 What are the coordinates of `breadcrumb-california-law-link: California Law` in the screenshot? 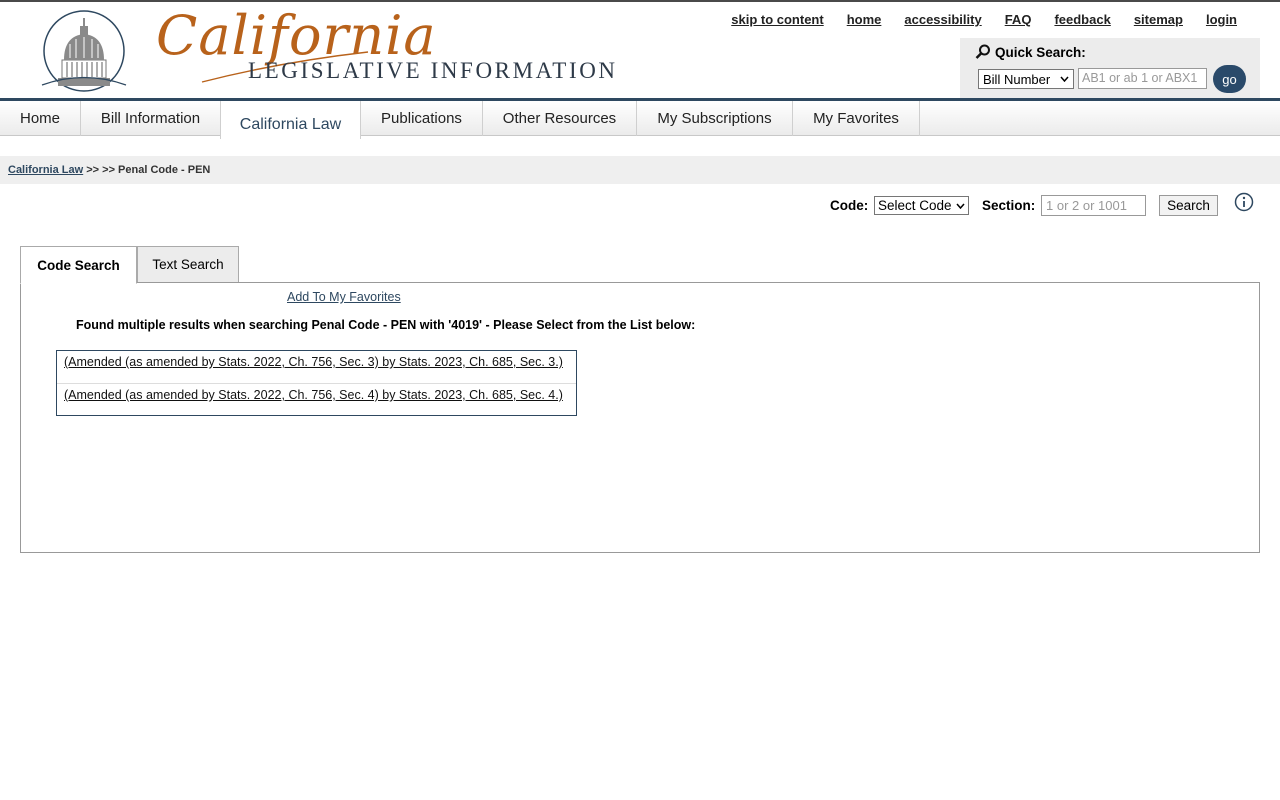 It's located at (45, 170).